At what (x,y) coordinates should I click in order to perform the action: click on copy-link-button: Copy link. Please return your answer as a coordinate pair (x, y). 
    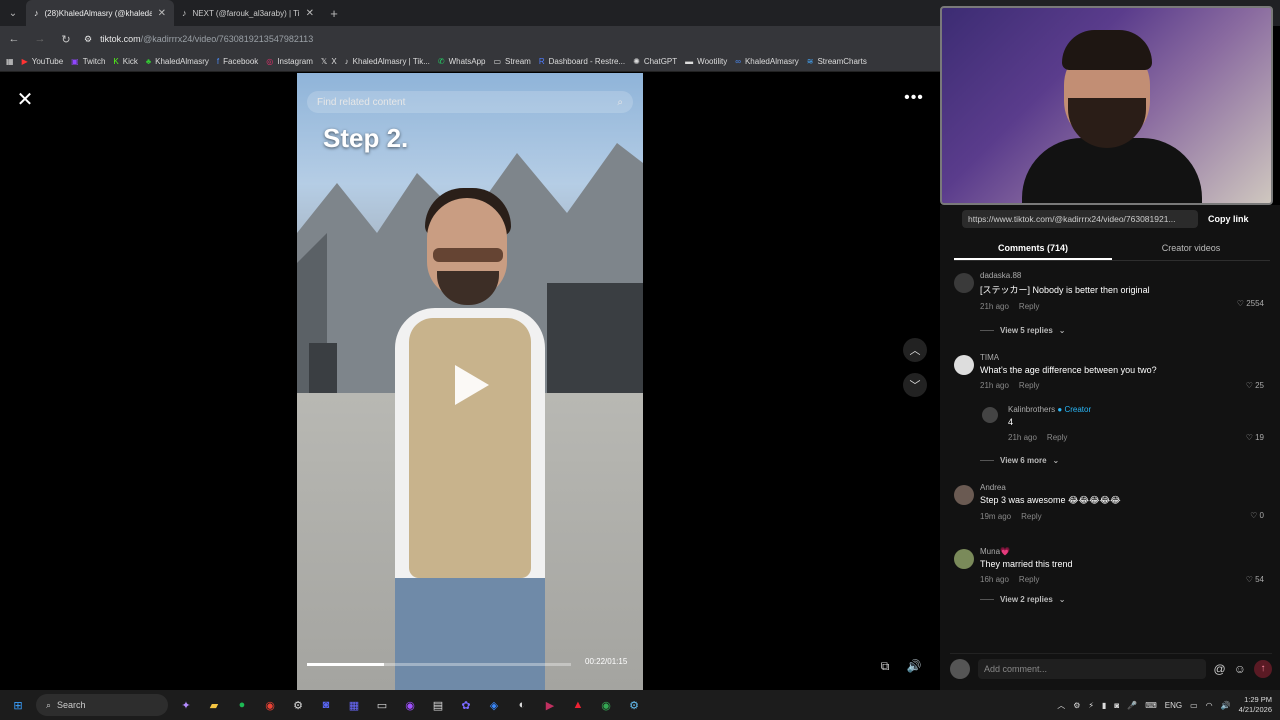
    Looking at the image, I should click on (1228, 219).